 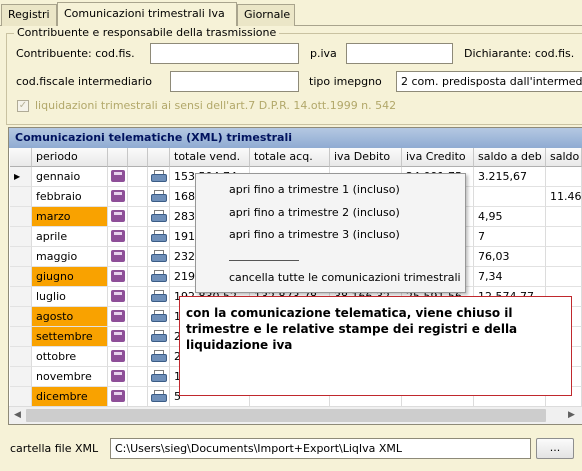 What do you see at coordinates (510, 237) in the screenshot?
I see `cell-saldo-a-deb: 7` at bounding box center [510, 237].